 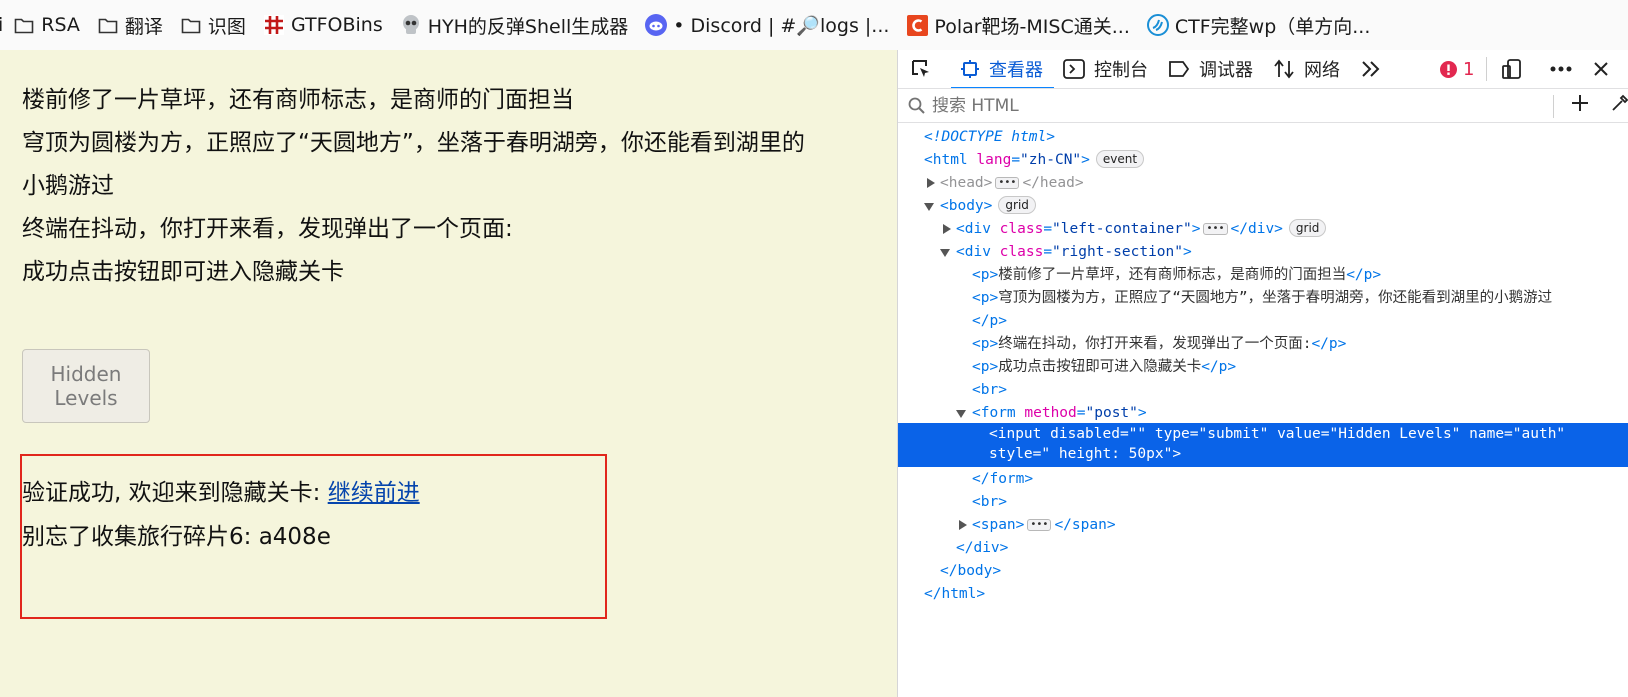 I want to click on error-count: 1, so click(x=1469, y=69).